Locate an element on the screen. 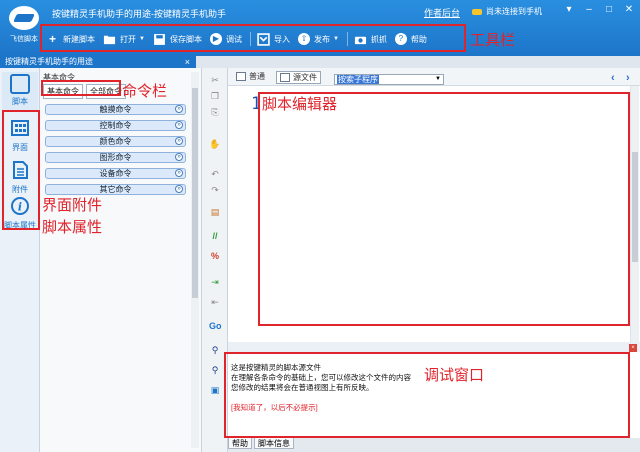 Image resolution: width=640 pixels, height=452 pixels. command-tabs-highlight is located at coordinates (81, 88).